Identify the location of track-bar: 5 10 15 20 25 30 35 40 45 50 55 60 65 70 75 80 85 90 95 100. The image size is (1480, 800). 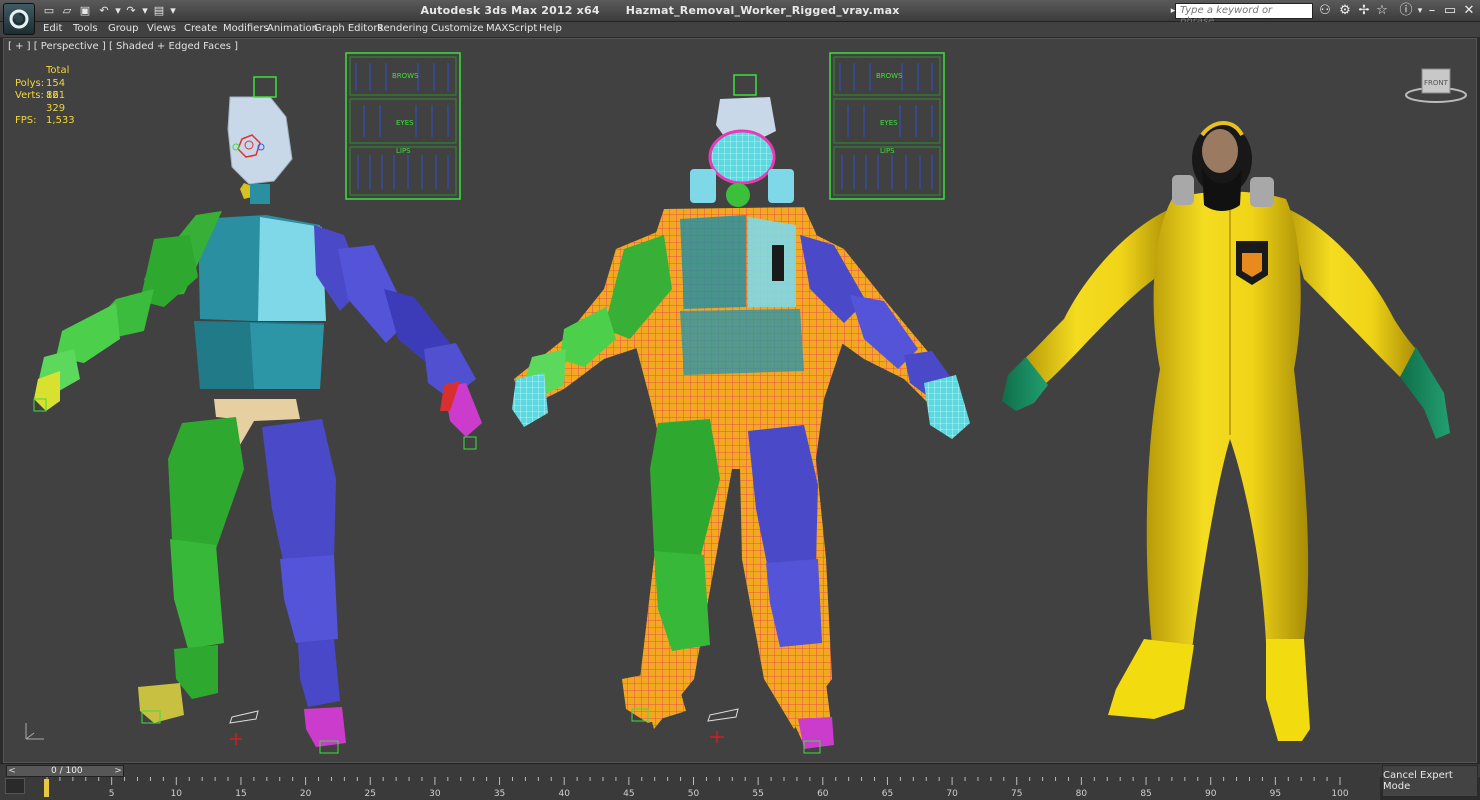
(690, 788).